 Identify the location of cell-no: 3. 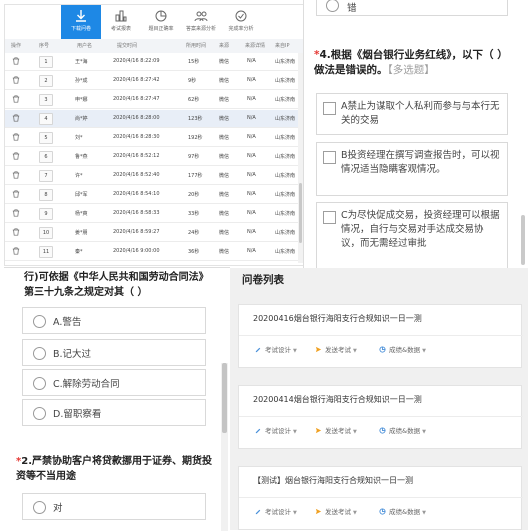
(46, 100).